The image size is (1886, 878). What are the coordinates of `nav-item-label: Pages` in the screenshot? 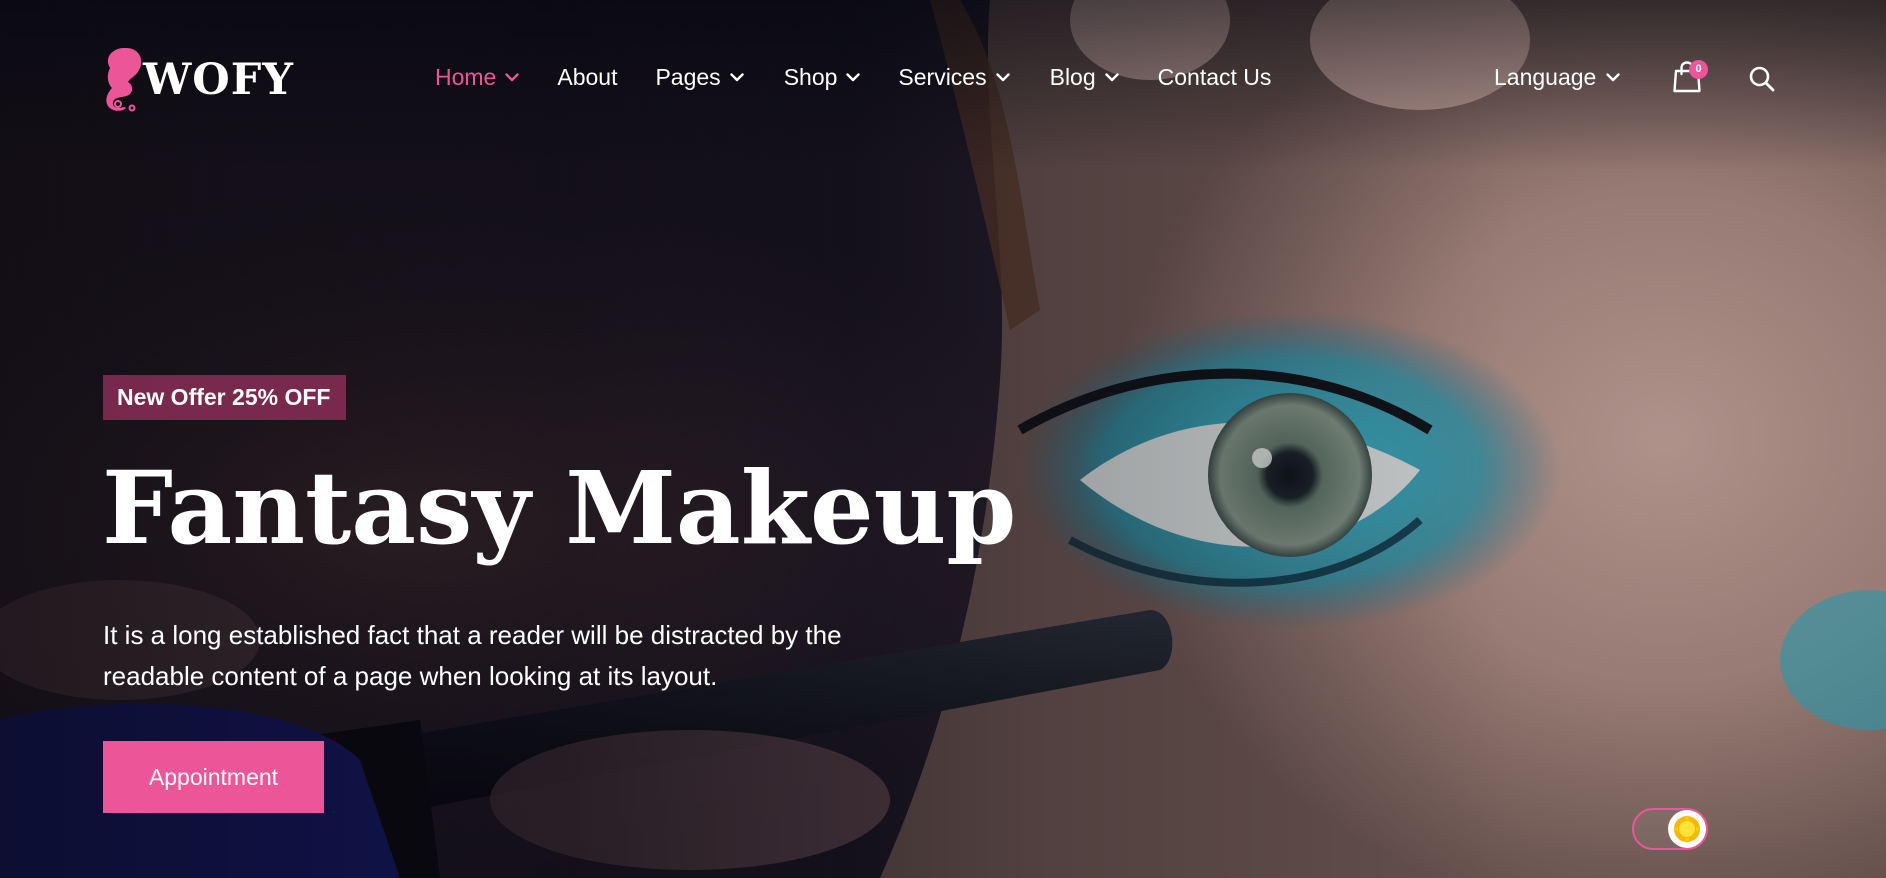 It's located at (688, 76).